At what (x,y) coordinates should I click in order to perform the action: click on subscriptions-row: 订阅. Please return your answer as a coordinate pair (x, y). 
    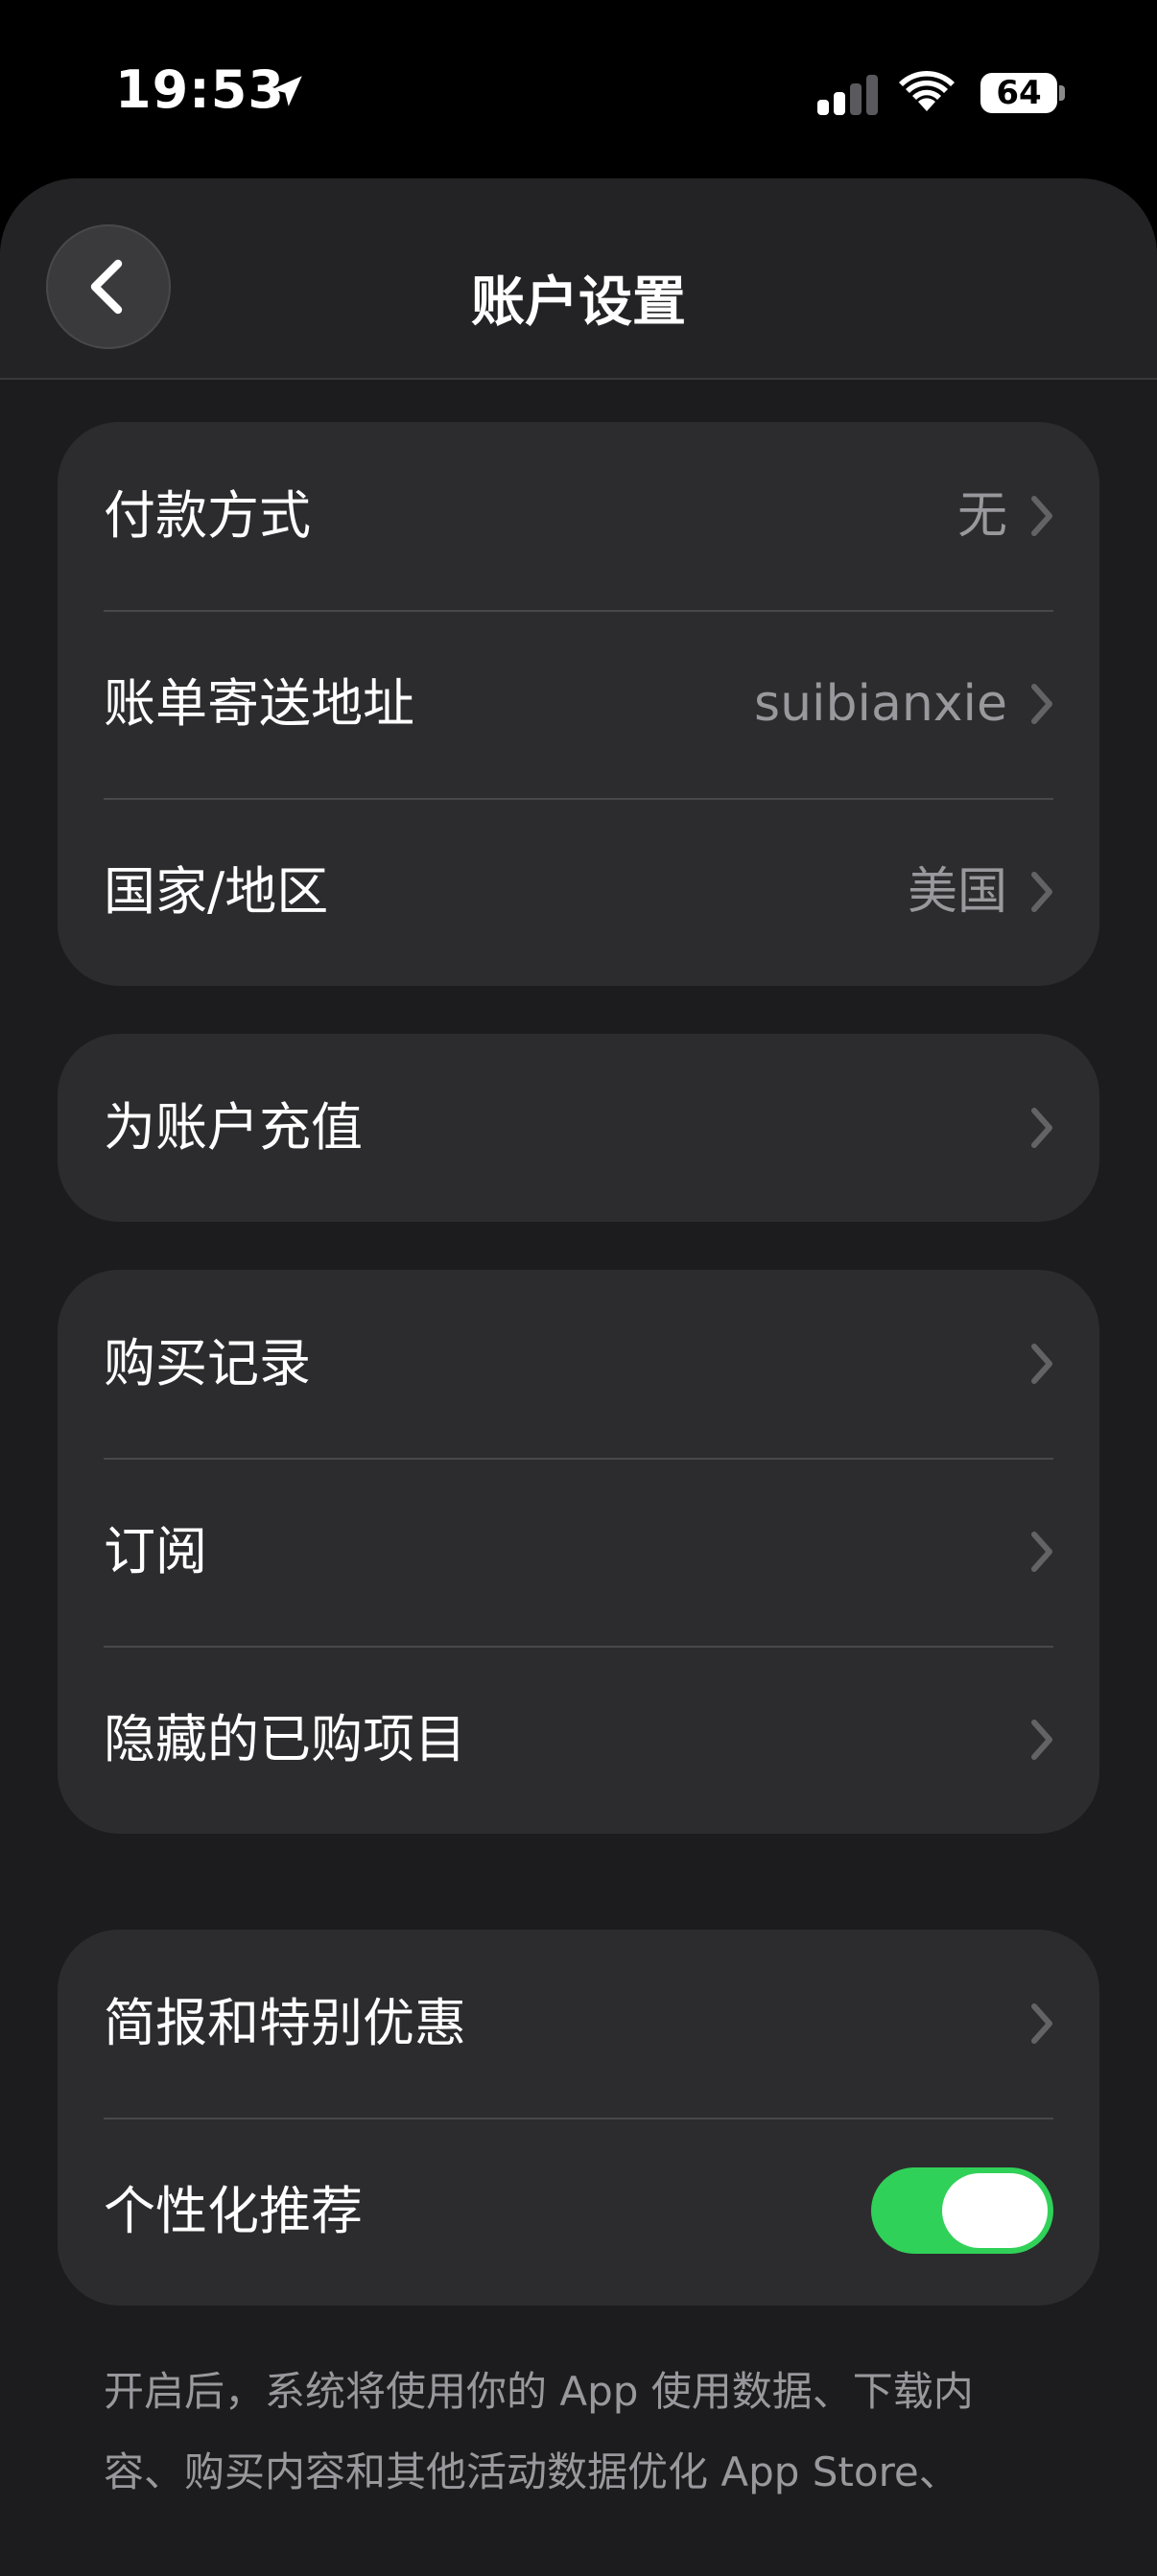
    Looking at the image, I should click on (578, 1552).